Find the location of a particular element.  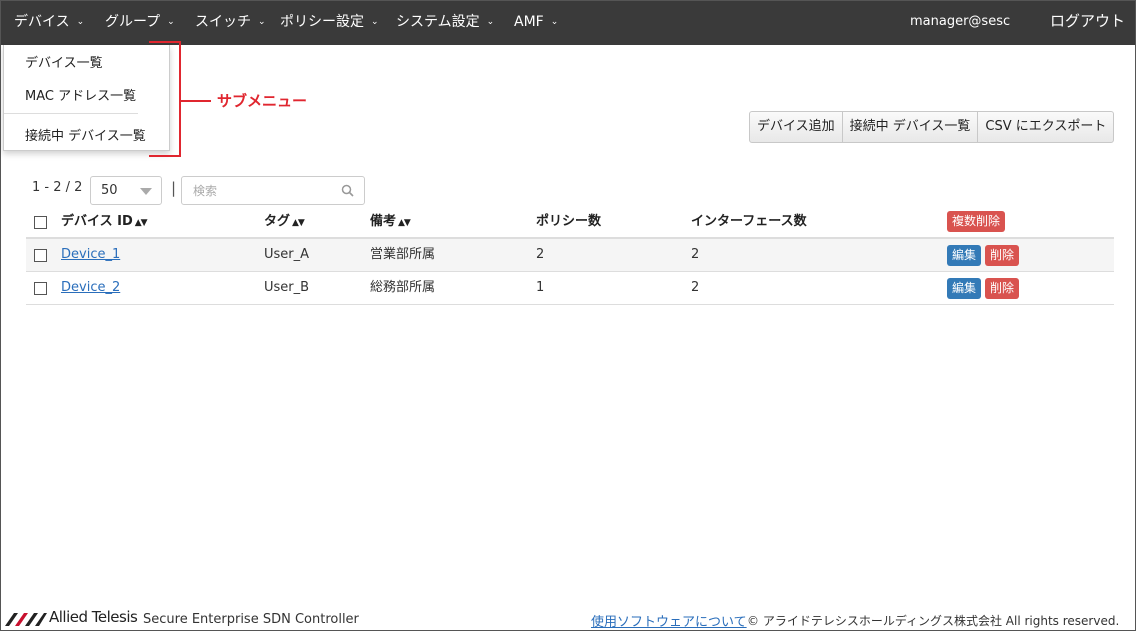

devices-submenu: デバイス一覧 MAC アドレス一覧 接続中 デバイス一覧 is located at coordinates (86, 98).